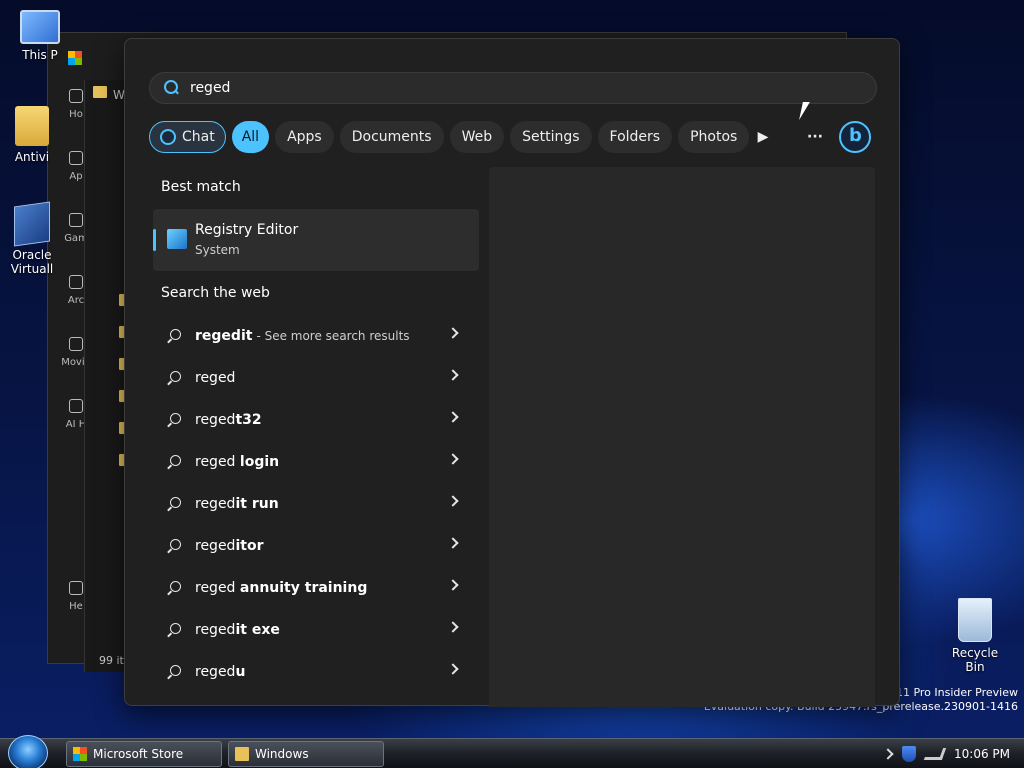 Image resolution: width=1024 pixels, height=768 pixels. What do you see at coordinates (250, 137) in the screenshot?
I see `filter-all: All` at bounding box center [250, 137].